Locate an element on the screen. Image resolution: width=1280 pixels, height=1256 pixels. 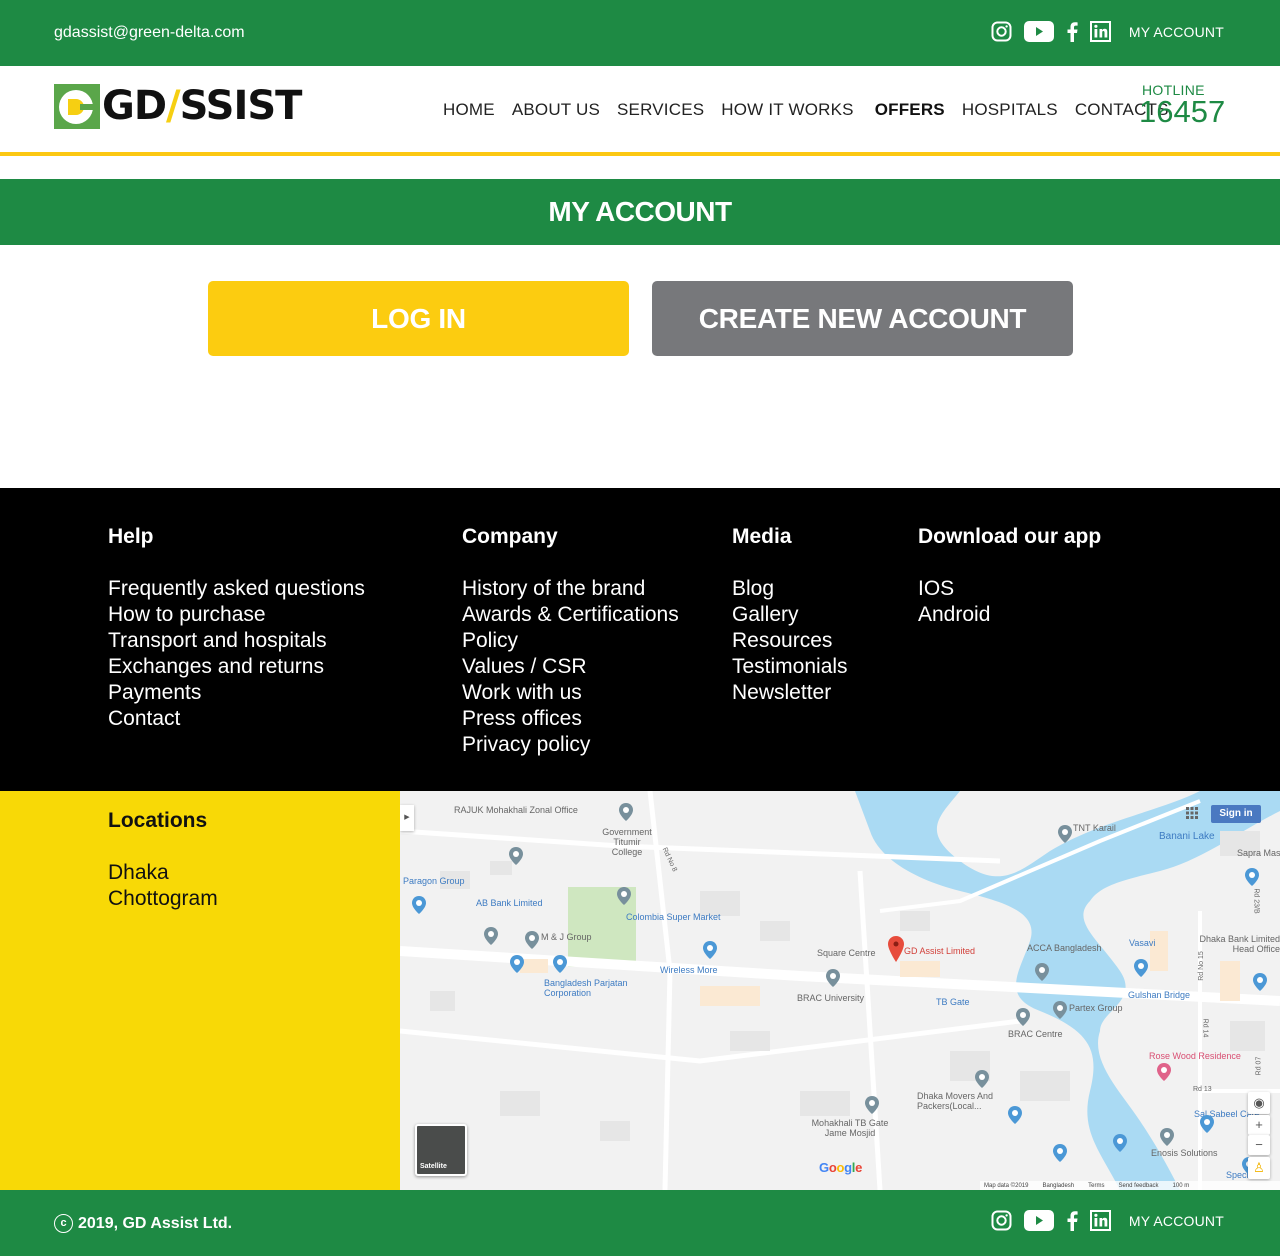
footer-link: Work with us is located at coordinates (570, 693).